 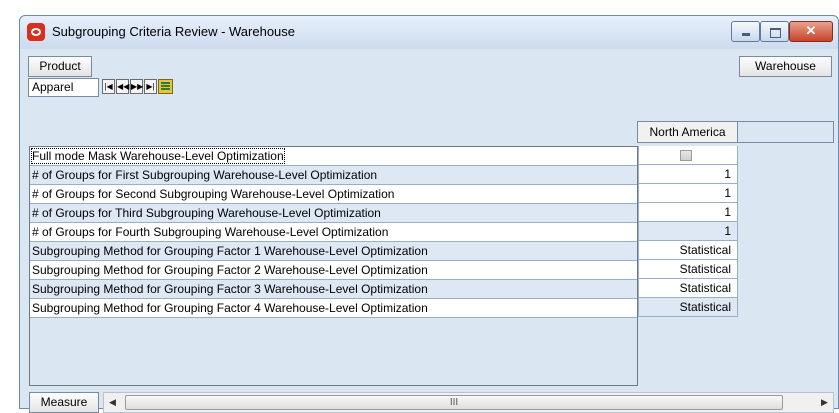 I want to click on previous-icon: ◀◀, so click(x=122, y=86).